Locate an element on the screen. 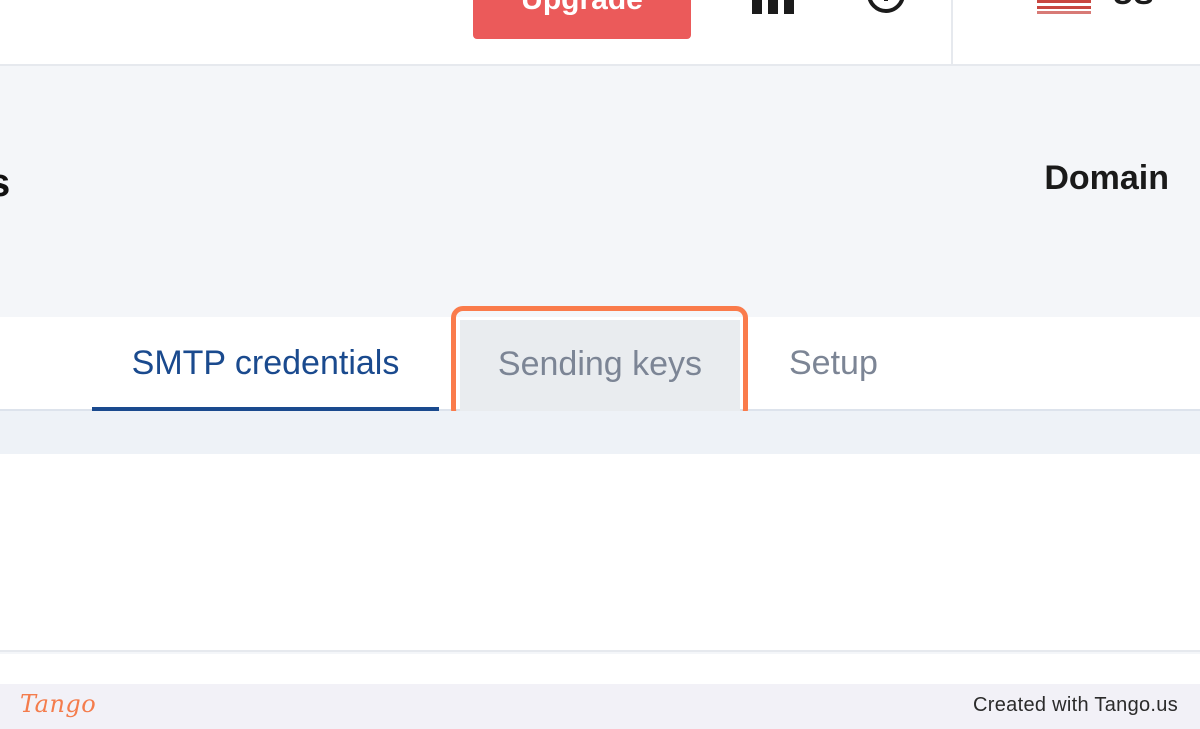 Image resolution: width=1200 pixels, height=729 pixels. region-label: US is located at coordinates (1133, 6).